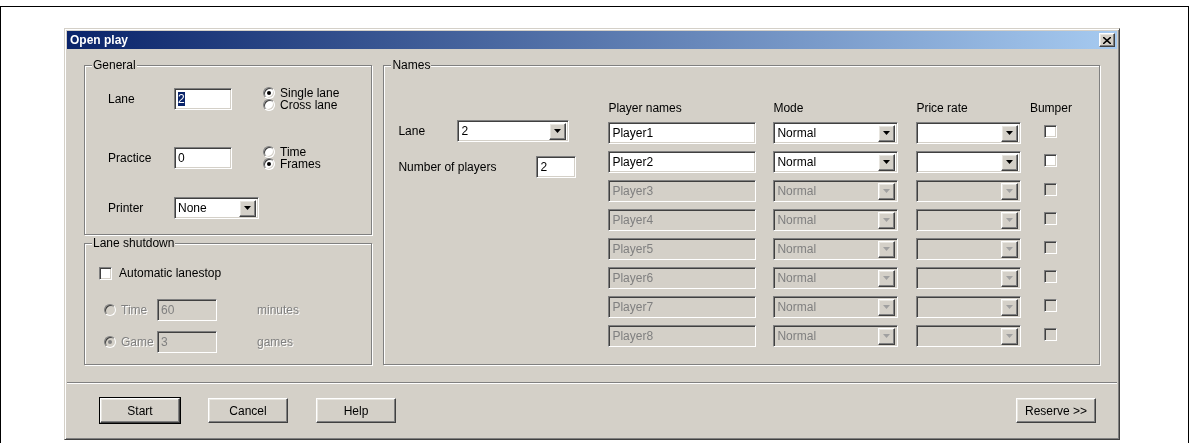 This screenshot has height=443, width=1201. Describe the element at coordinates (309, 105) in the screenshot. I see `radio-label: Cross lane` at that location.